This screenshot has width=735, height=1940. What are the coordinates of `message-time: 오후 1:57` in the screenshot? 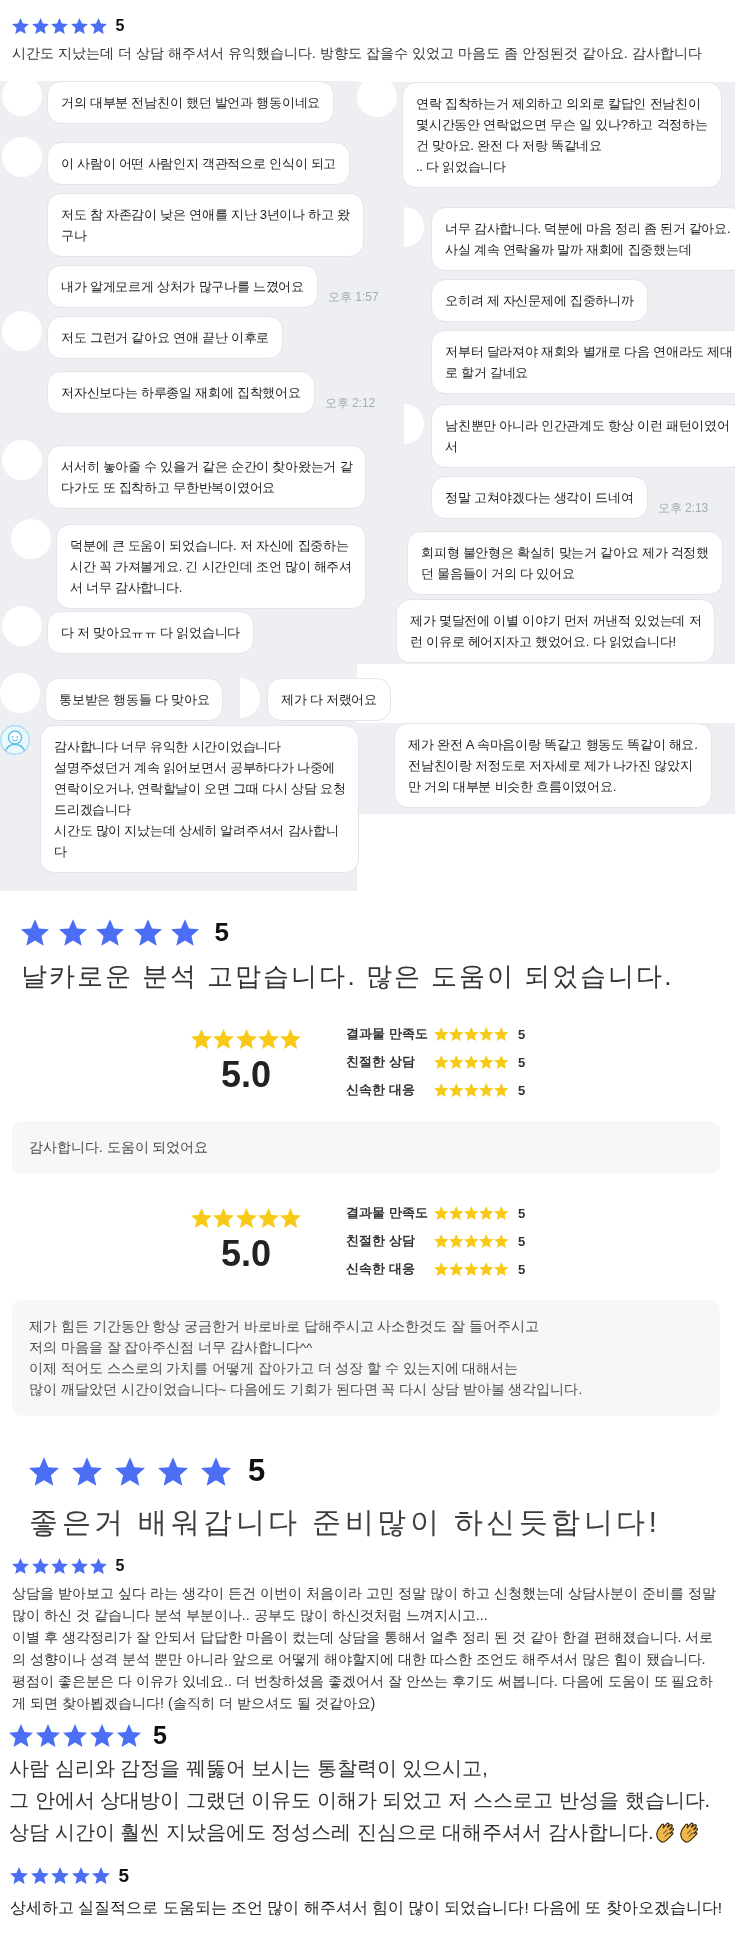 It's located at (353, 297).